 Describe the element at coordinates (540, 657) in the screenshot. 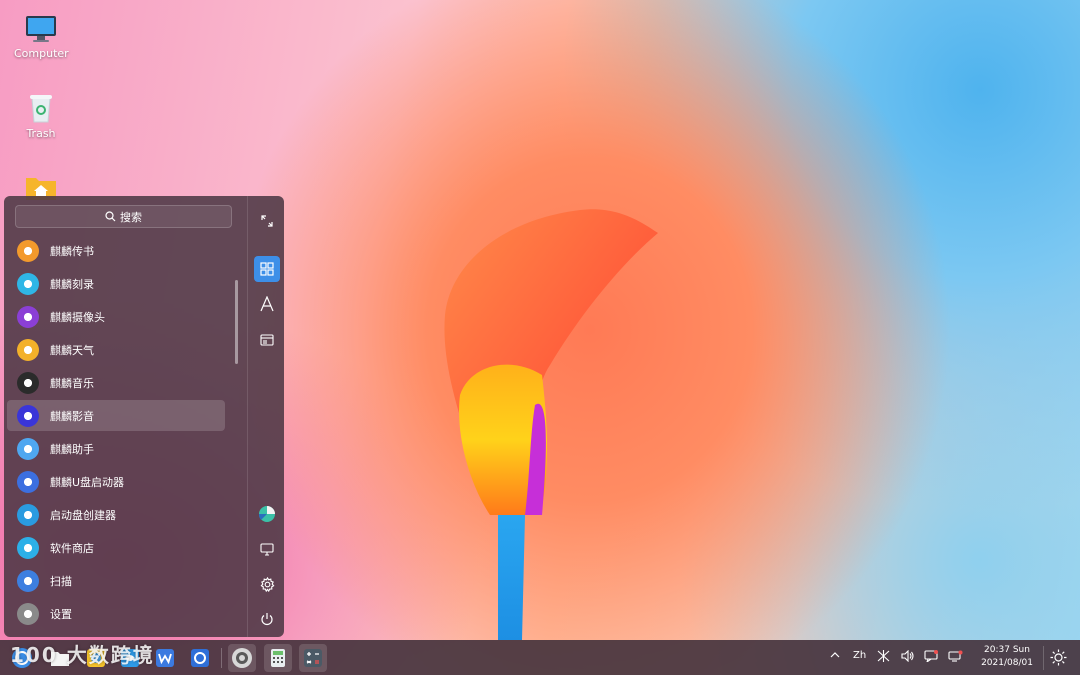

I see `taskbar: Zh 20:37 Sun 2021/08/01` at that location.